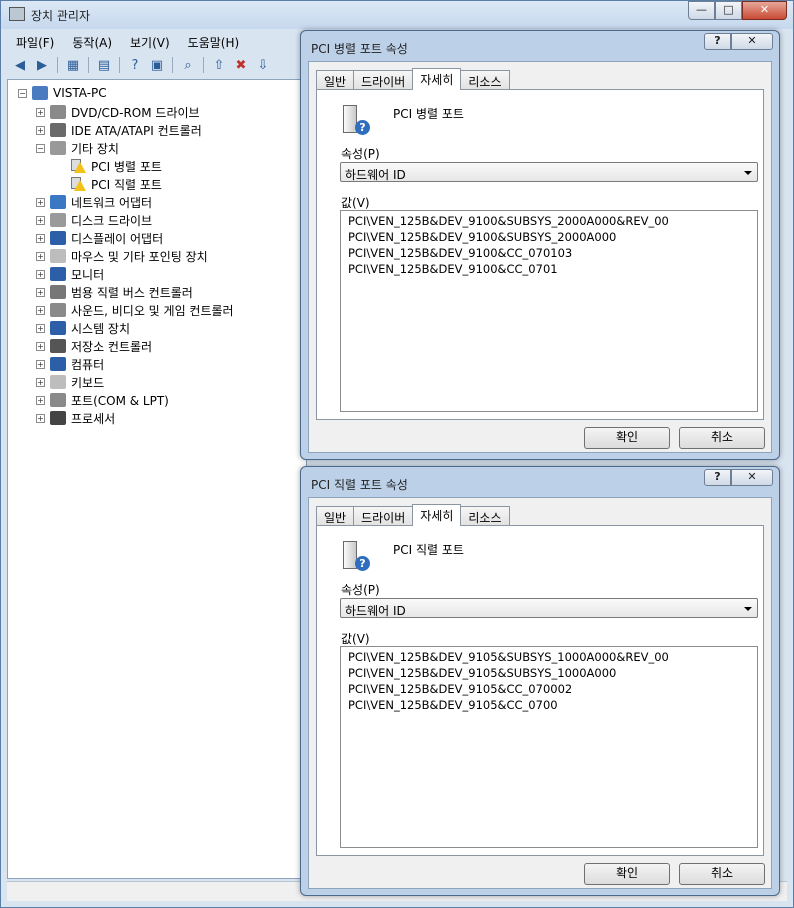 The height and width of the screenshot is (908, 794). What do you see at coordinates (73, 65) in the screenshot?
I see `up-level-icon: ▦` at bounding box center [73, 65].